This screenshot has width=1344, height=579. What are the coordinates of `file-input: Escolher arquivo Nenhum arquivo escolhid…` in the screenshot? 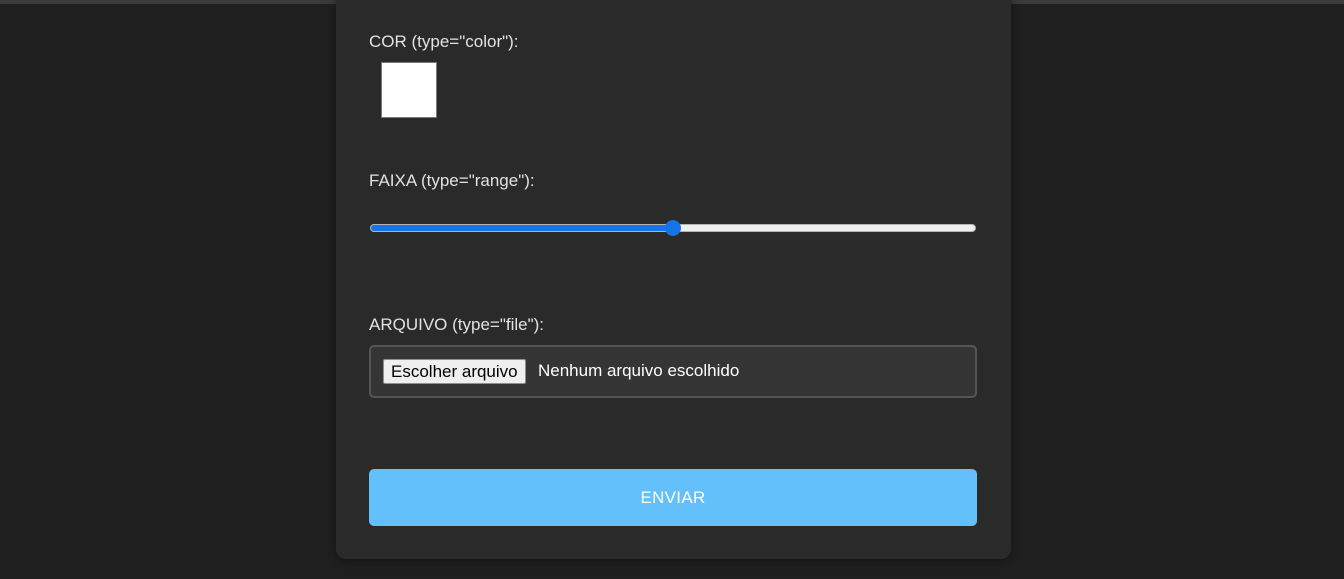 It's located at (673, 371).